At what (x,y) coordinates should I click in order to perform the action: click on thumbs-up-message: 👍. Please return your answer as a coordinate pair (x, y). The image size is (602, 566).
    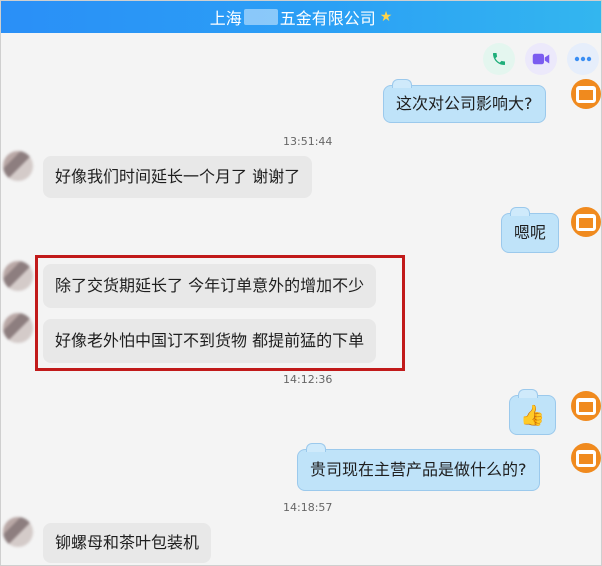
    Looking at the image, I should click on (532, 412).